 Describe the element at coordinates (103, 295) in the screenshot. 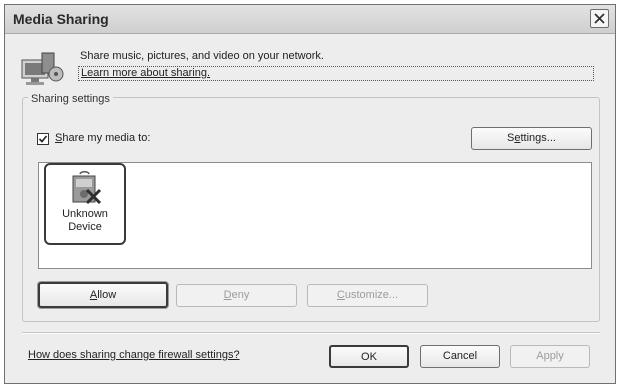

I see `allow-button: Allow` at that location.